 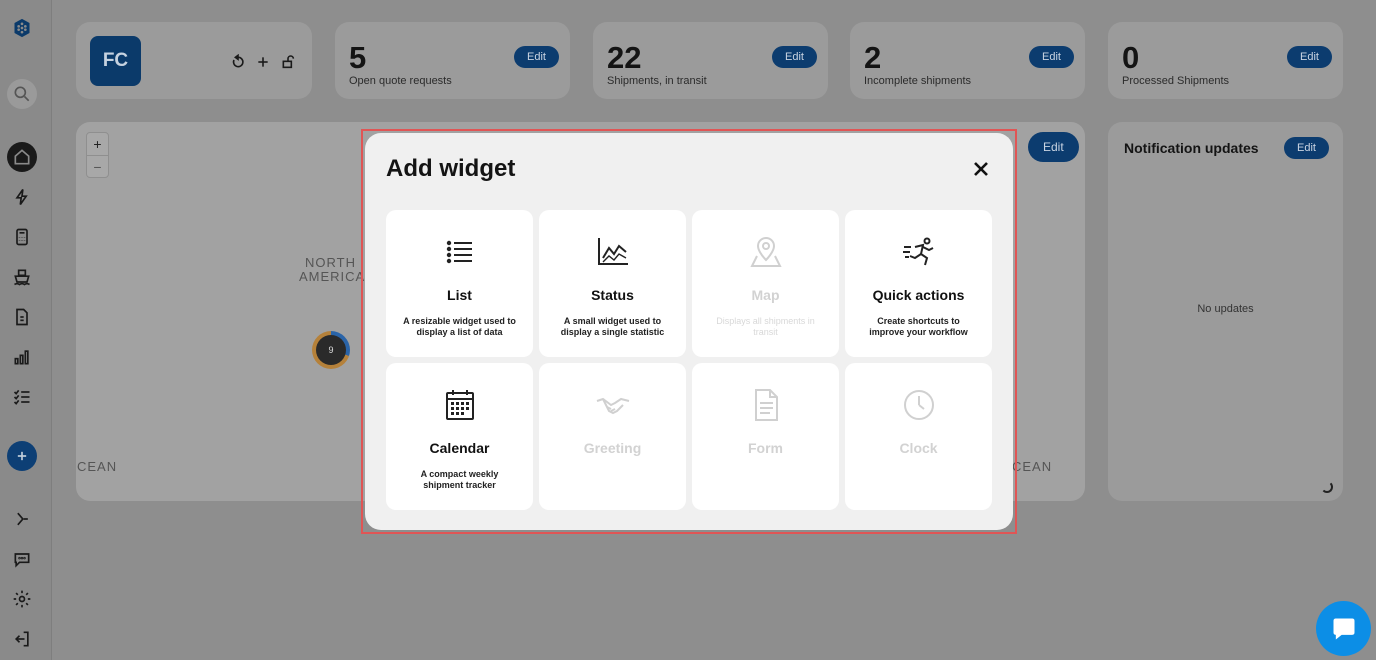 What do you see at coordinates (873, 57) in the screenshot?
I see `stat-value: 2` at bounding box center [873, 57].